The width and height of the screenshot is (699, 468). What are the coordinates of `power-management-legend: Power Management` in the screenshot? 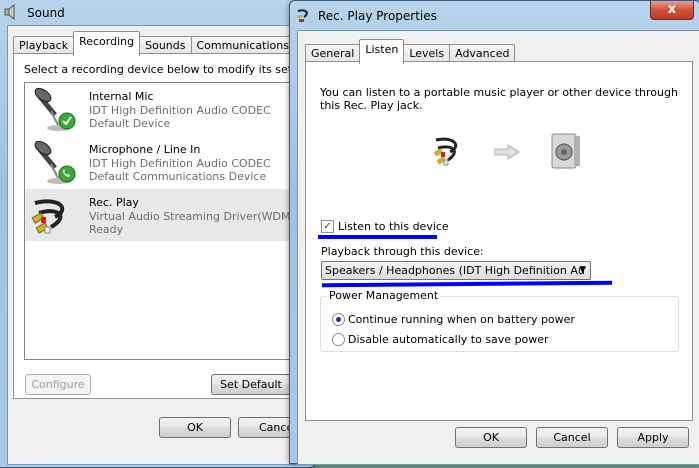 It's located at (384, 295).